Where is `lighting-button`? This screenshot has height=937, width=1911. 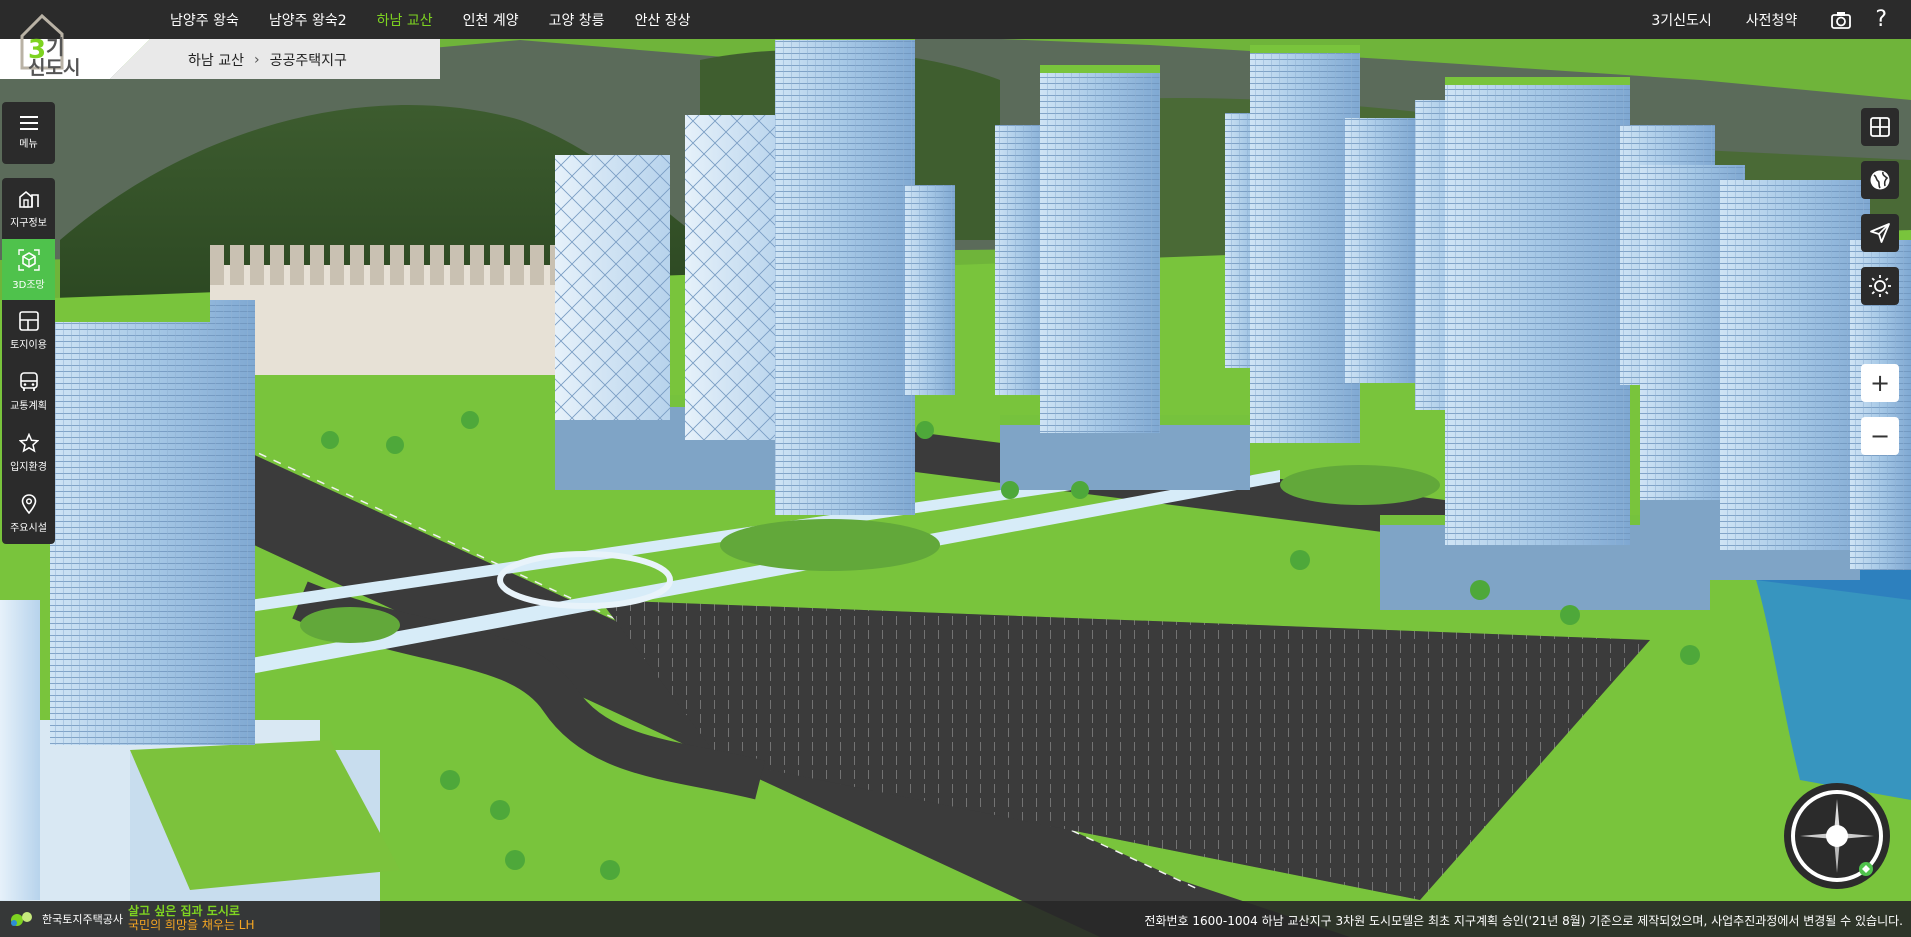 lighting-button is located at coordinates (1880, 286).